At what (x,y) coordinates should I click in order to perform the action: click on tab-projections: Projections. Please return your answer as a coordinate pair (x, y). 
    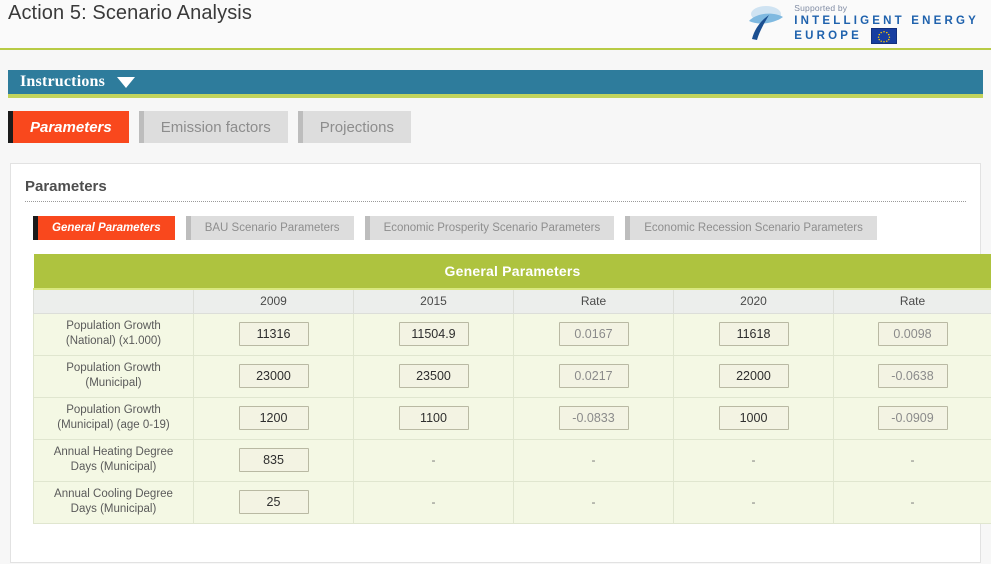
    Looking at the image, I should click on (354, 127).